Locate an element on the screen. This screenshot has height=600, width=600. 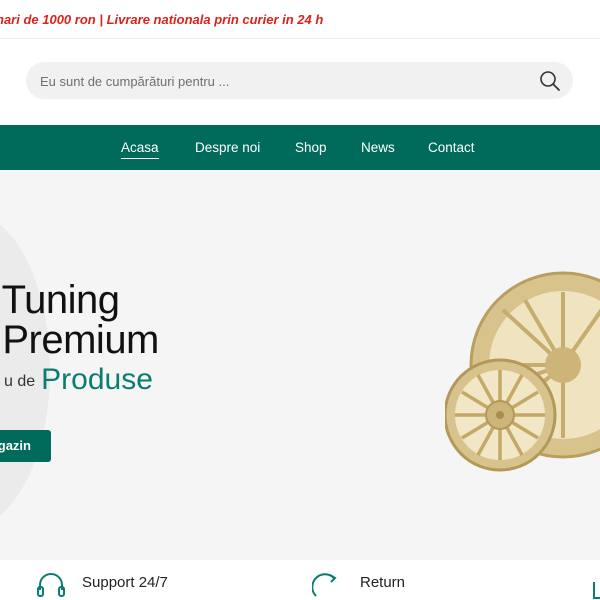
nav-label: Acasa is located at coordinates (140, 149).